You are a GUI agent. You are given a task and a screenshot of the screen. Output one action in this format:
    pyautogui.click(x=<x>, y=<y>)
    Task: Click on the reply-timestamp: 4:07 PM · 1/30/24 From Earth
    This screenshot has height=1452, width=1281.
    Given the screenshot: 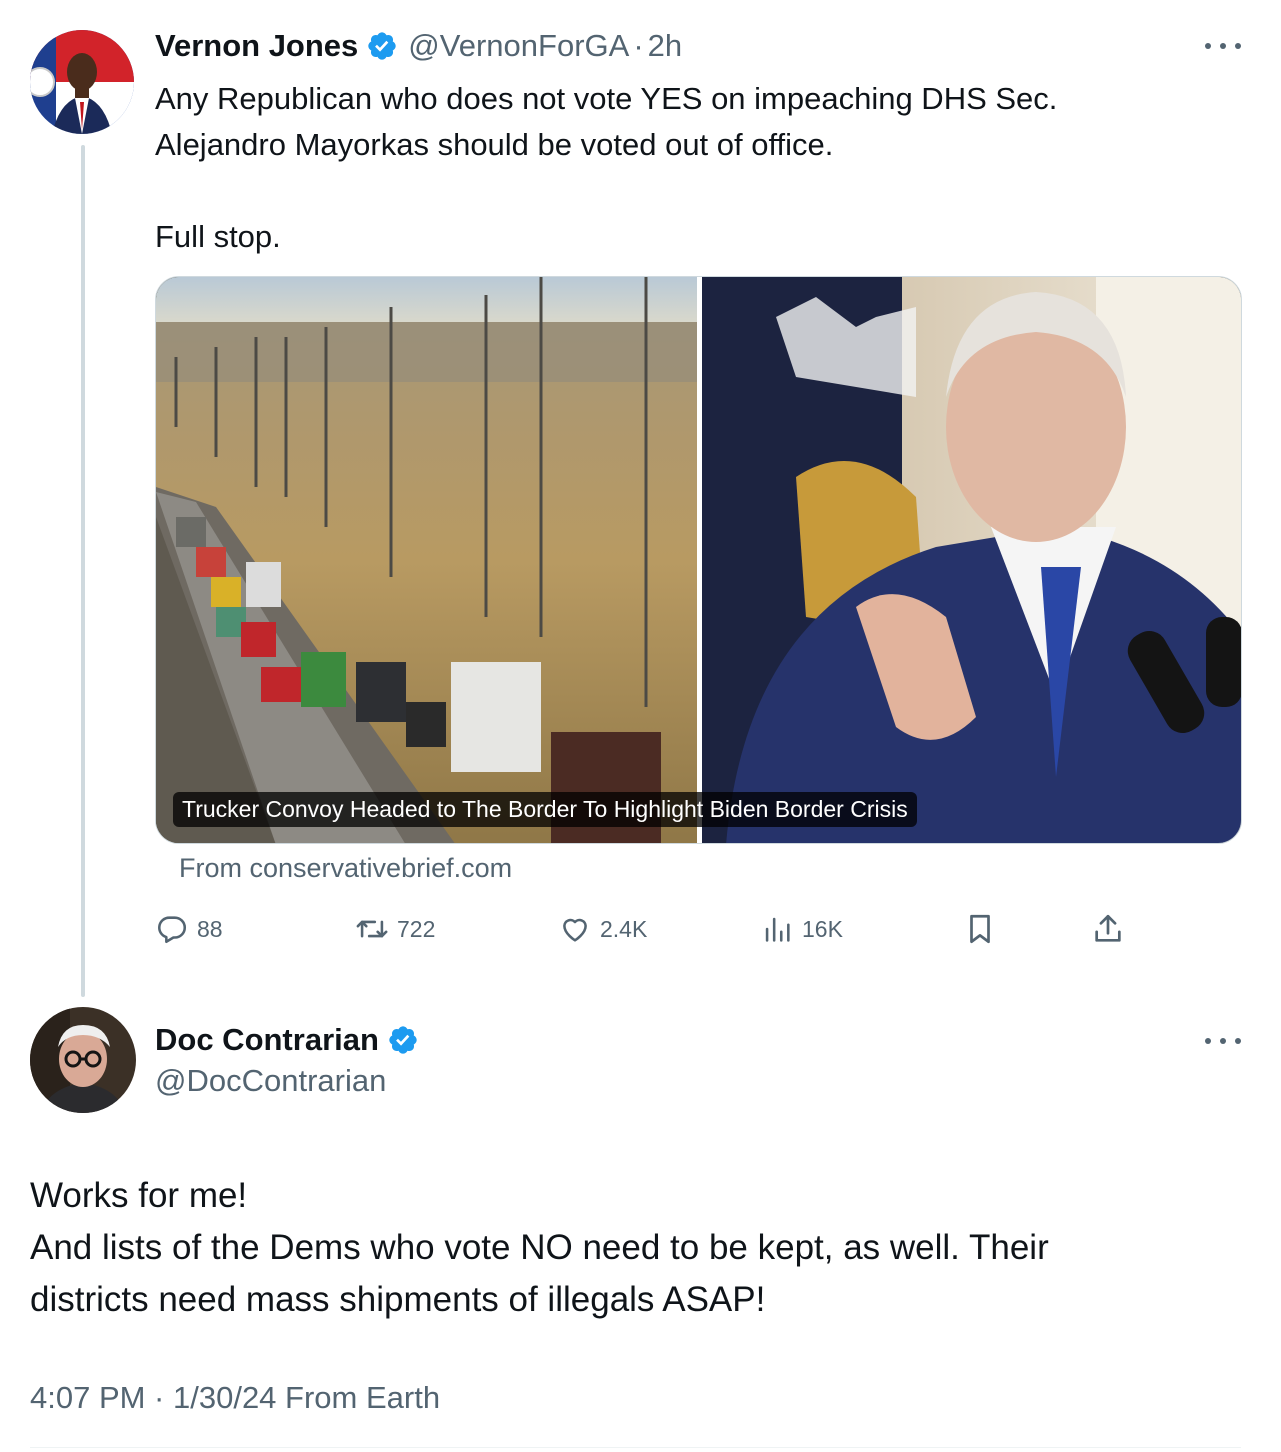 What is the action you would take?
    pyautogui.click(x=235, y=1398)
    